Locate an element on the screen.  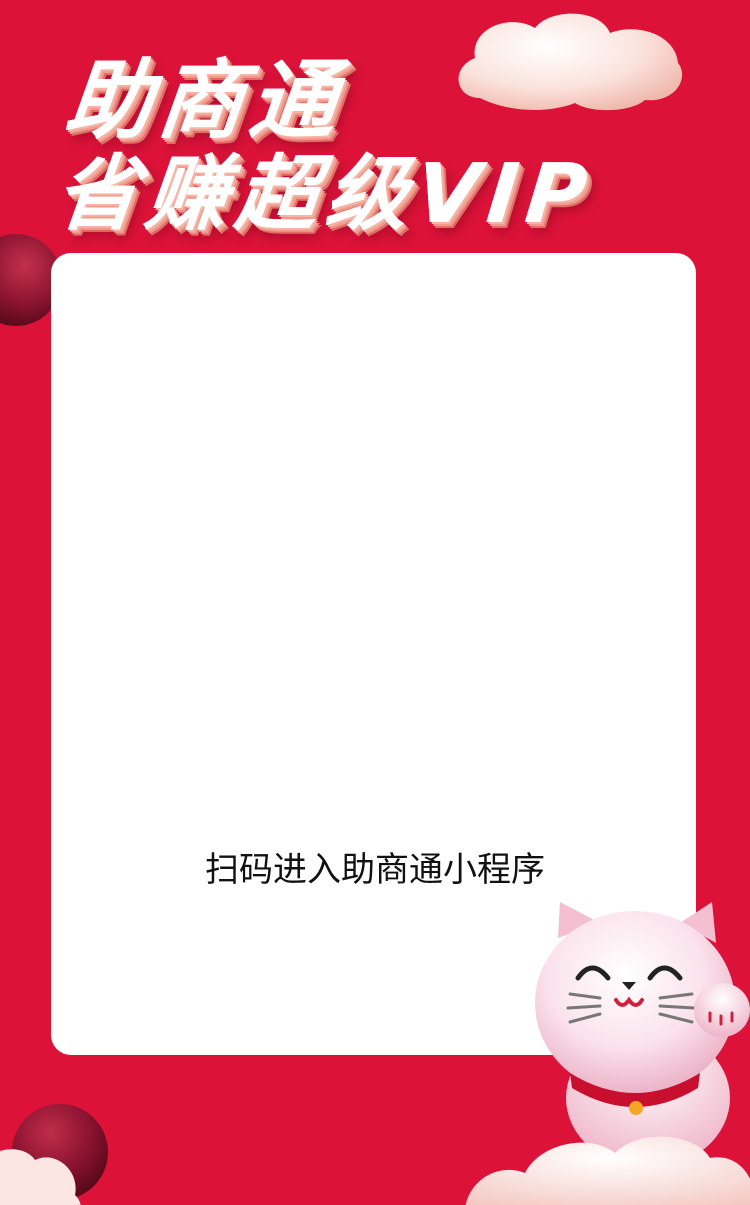
scan-caption: 扫码进入助商通小程序 is located at coordinates (375, 870).